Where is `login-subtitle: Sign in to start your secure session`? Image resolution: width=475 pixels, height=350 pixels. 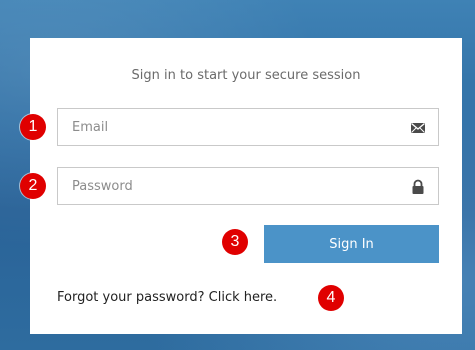
login-subtitle: Sign in to start your secure session is located at coordinates (246, 75).